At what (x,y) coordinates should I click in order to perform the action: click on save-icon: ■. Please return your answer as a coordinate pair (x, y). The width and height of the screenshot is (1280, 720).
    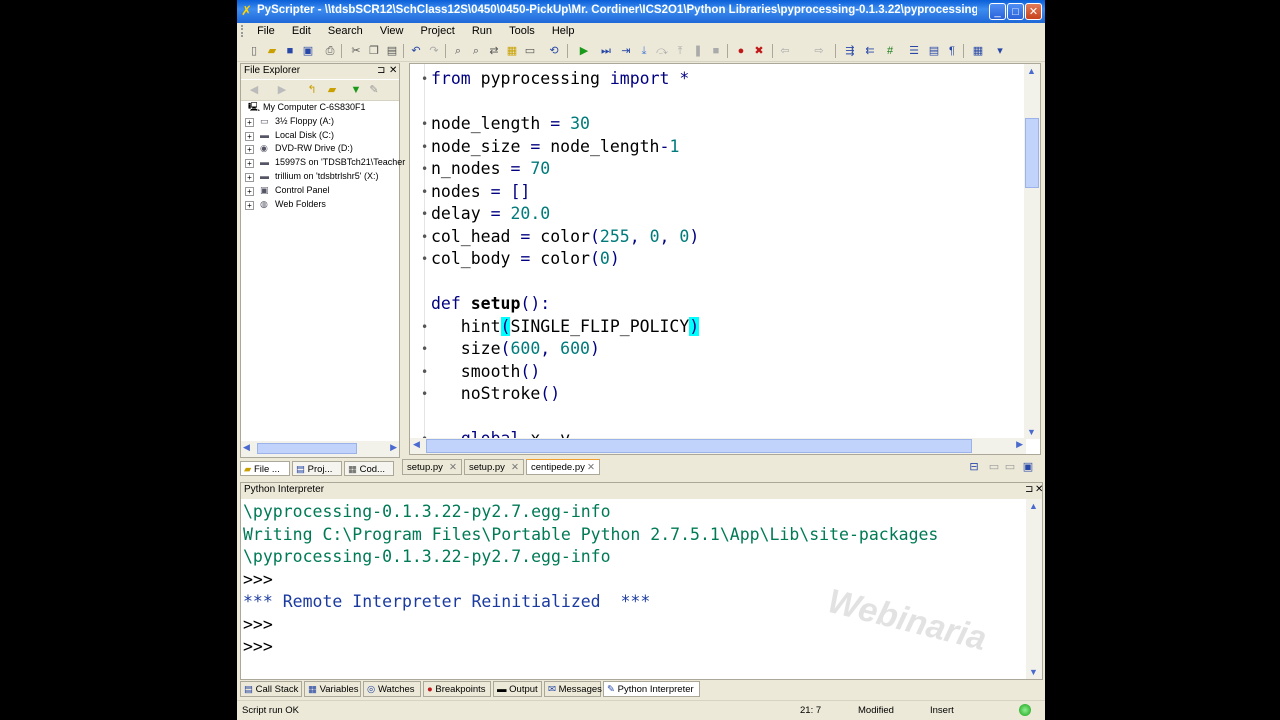
    Looking at the image, I should click on (290, 51).